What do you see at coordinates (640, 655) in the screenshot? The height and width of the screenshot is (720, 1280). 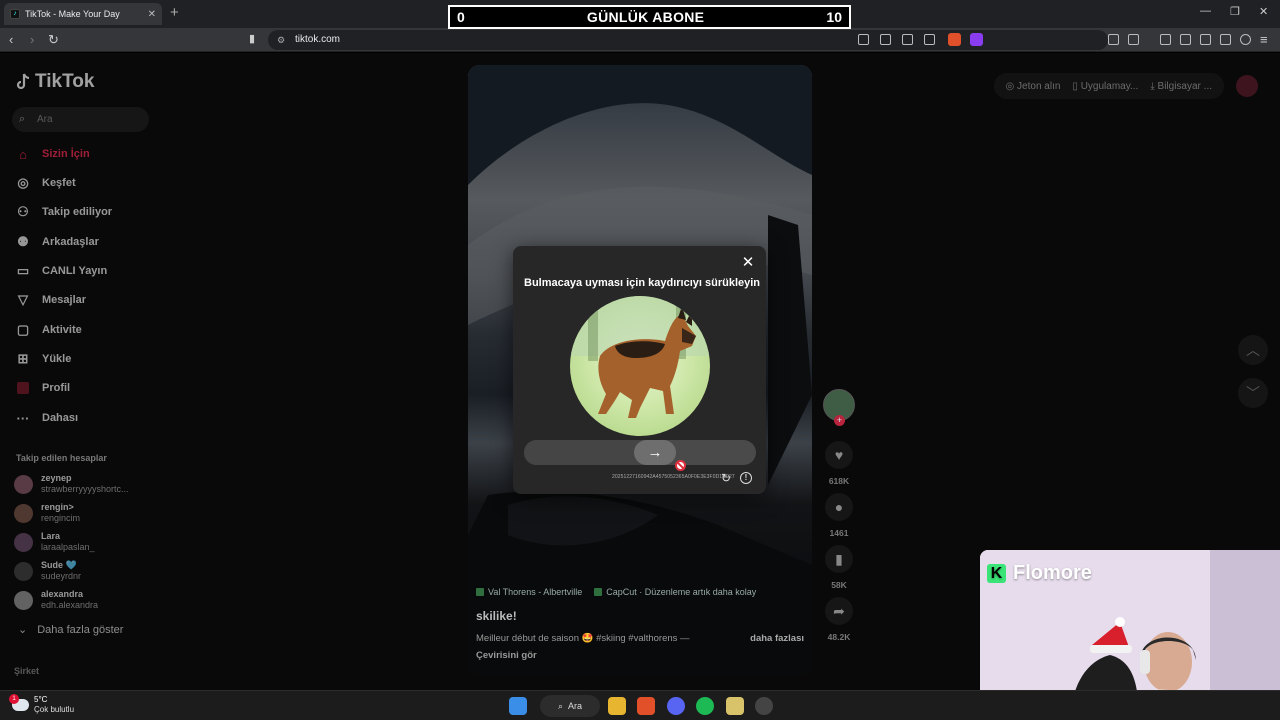 I see `see-translation-link: Çevirisini gör` at bounding box center [640, 655].